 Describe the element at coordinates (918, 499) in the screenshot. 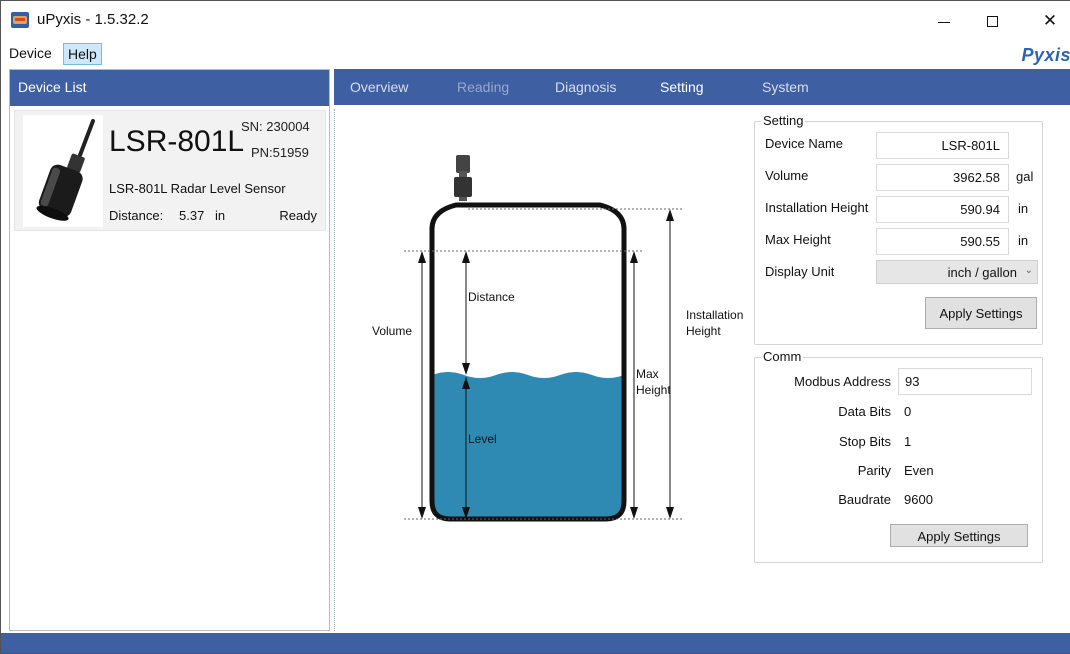

I see `baudrate-value: 9600` at that location.